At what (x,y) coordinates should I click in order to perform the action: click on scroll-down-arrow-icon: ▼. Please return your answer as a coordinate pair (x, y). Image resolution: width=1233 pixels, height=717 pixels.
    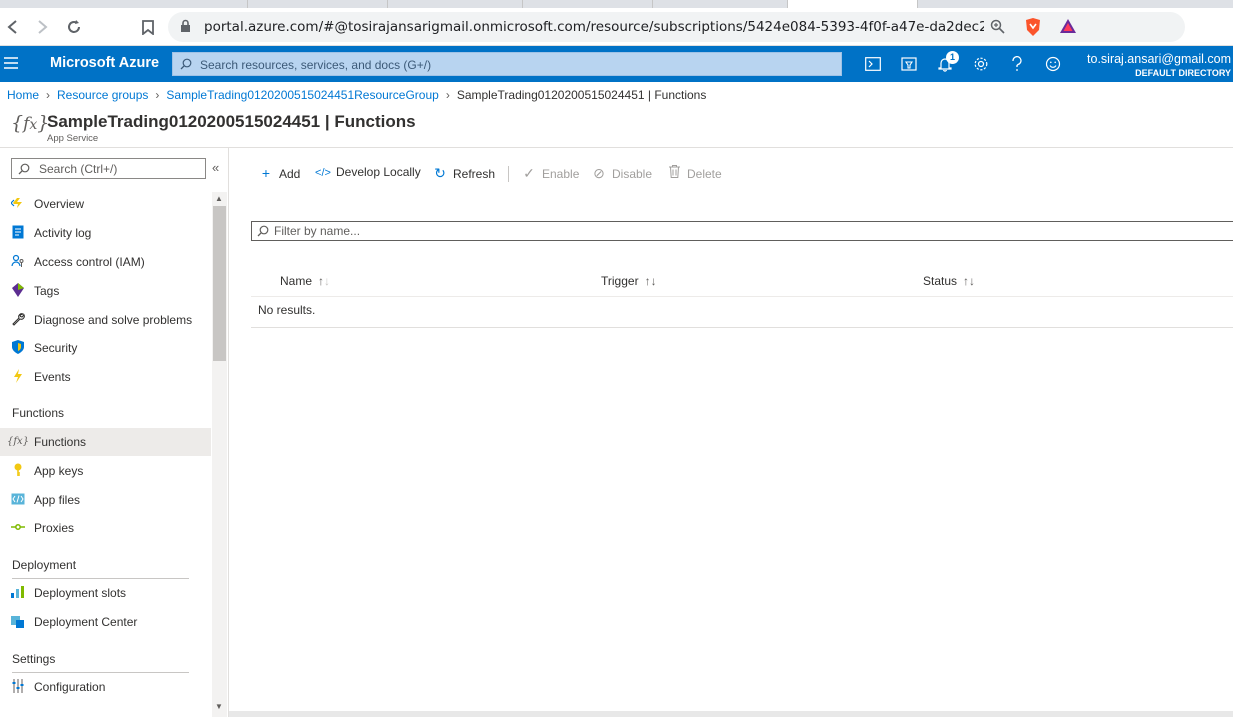
    Looking at the image, I should click on (219, 706).